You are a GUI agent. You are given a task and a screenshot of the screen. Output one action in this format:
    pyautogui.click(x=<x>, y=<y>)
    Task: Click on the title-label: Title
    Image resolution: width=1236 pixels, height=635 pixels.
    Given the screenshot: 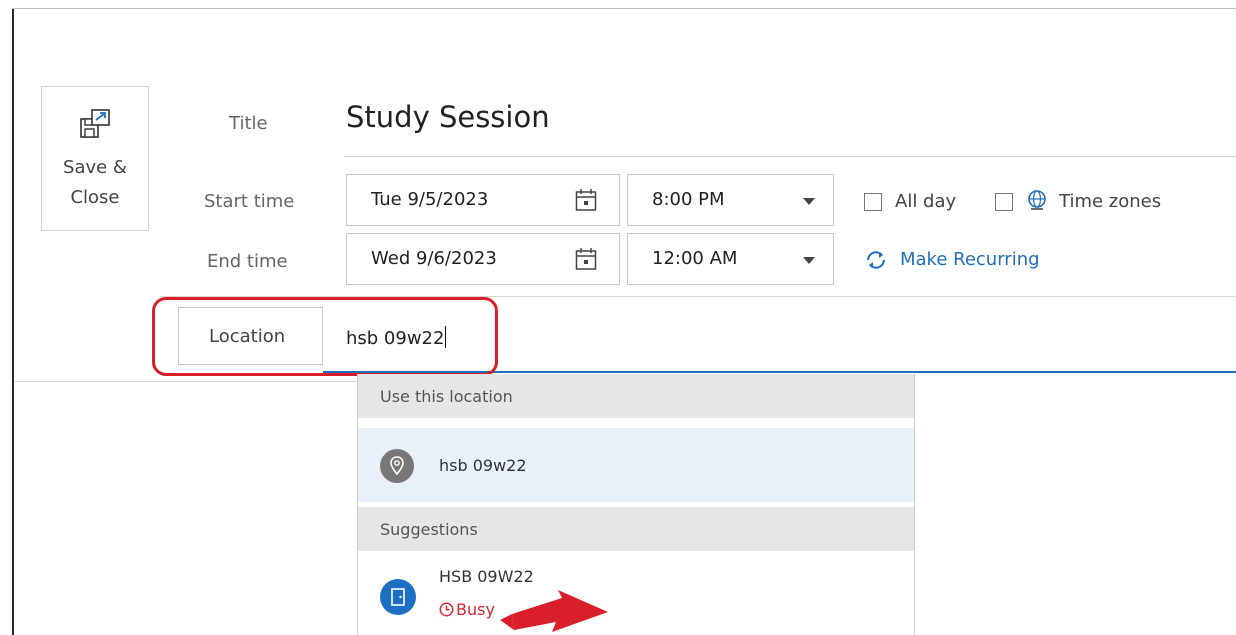 What is the action you would take?
    pyautogui.click(x=248, y=123)
    